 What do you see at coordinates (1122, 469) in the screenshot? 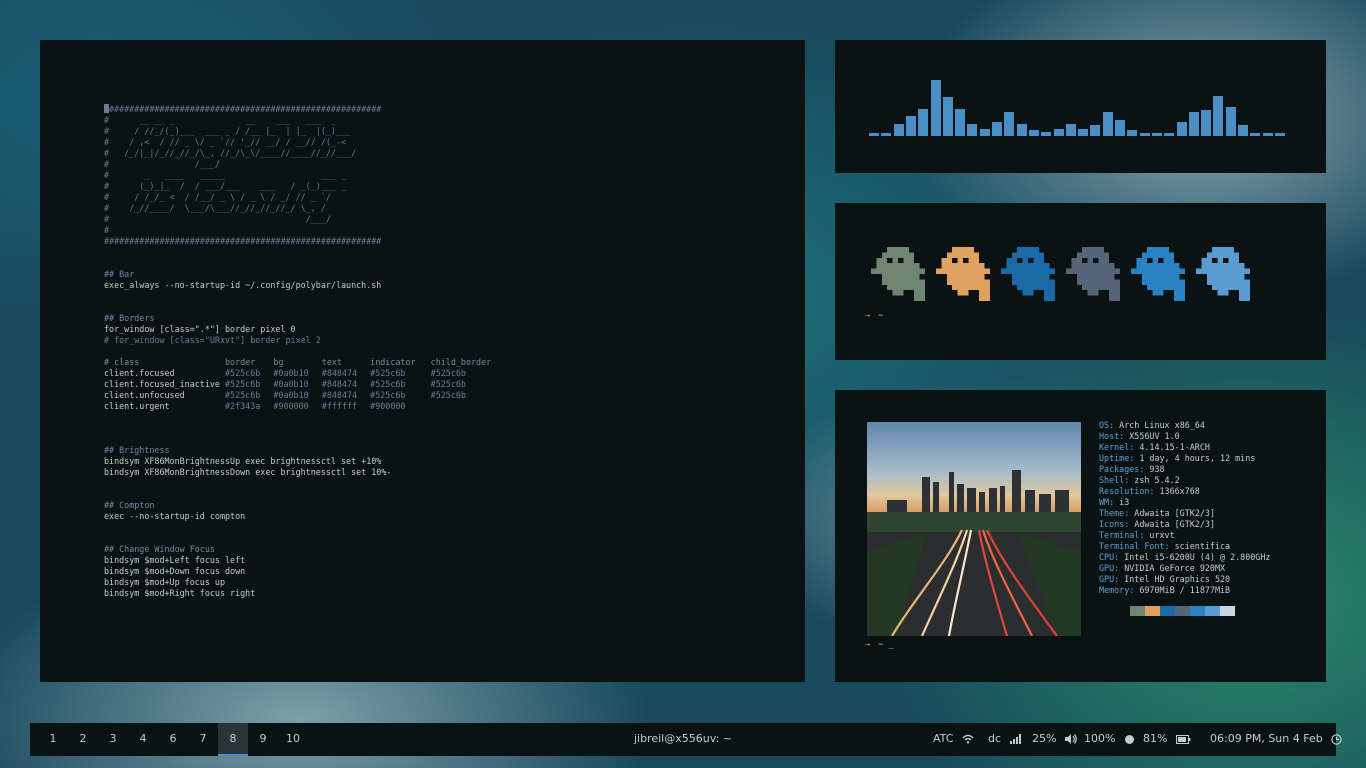
I see `info-key: Packages:` at bounding box center [1122, 469].